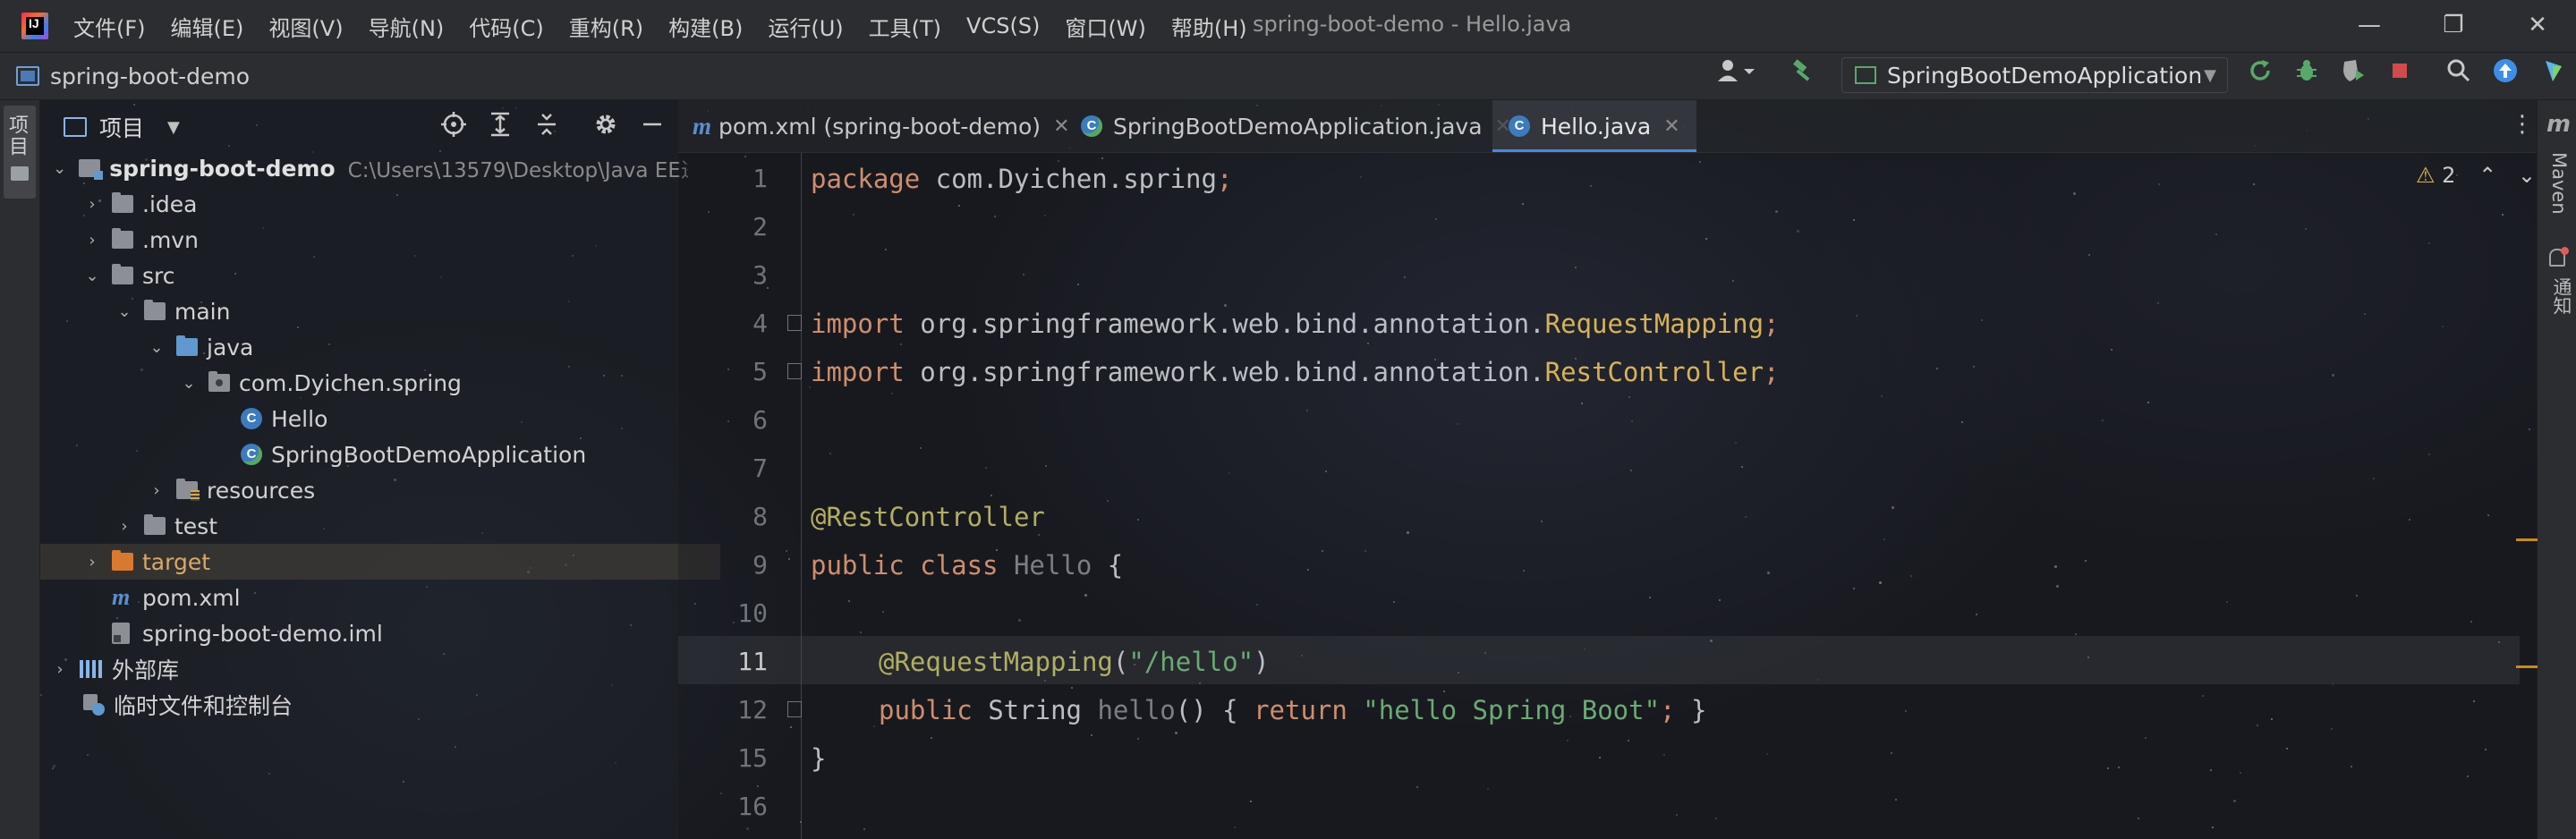 This screenshot has width=2576, height=839. I want to click on tab-label: SpringBootDemoApplication.java, so click(1298, 126).